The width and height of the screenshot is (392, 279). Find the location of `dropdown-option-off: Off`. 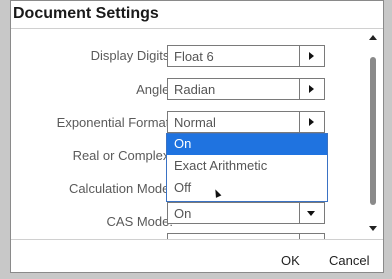

dropdown-option-off: Off is located at coordinates (247, 188).